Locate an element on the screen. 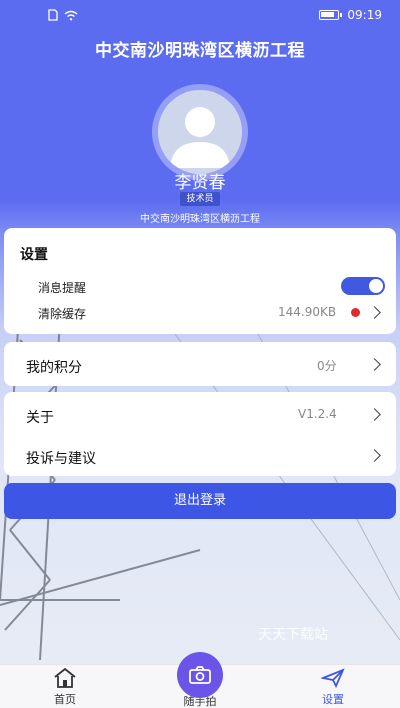 The height and width of the screenshot is (708, 400). tab-home: 首页 is located at coordinates (65, 686).